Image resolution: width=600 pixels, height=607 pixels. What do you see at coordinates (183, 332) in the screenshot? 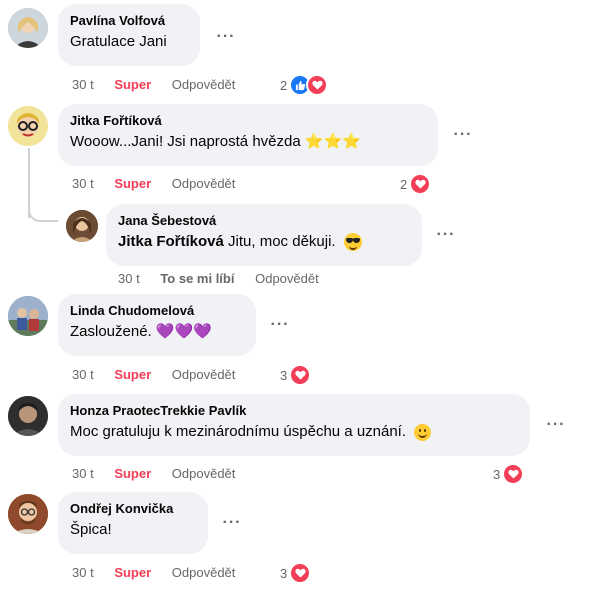
I see `purple-heart-emoji: 💜💜💜` at bounding box center [183, 332].